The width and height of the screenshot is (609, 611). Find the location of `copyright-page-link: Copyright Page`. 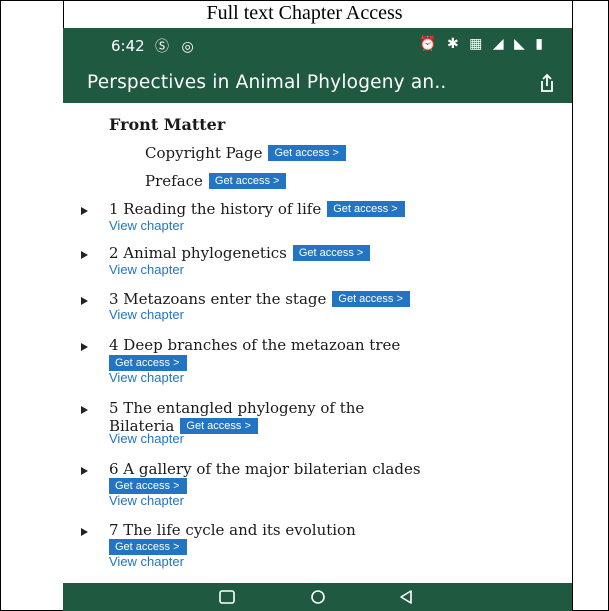

copyright-page-link: Copyright Page is located at coordinates (203, 153).